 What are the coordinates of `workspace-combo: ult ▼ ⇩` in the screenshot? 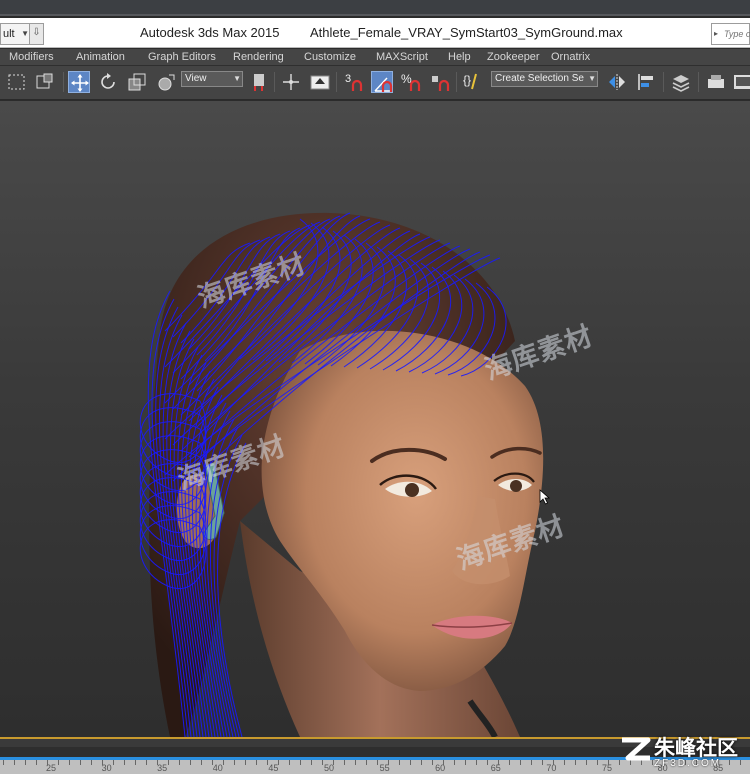 It's located at (22, 34).